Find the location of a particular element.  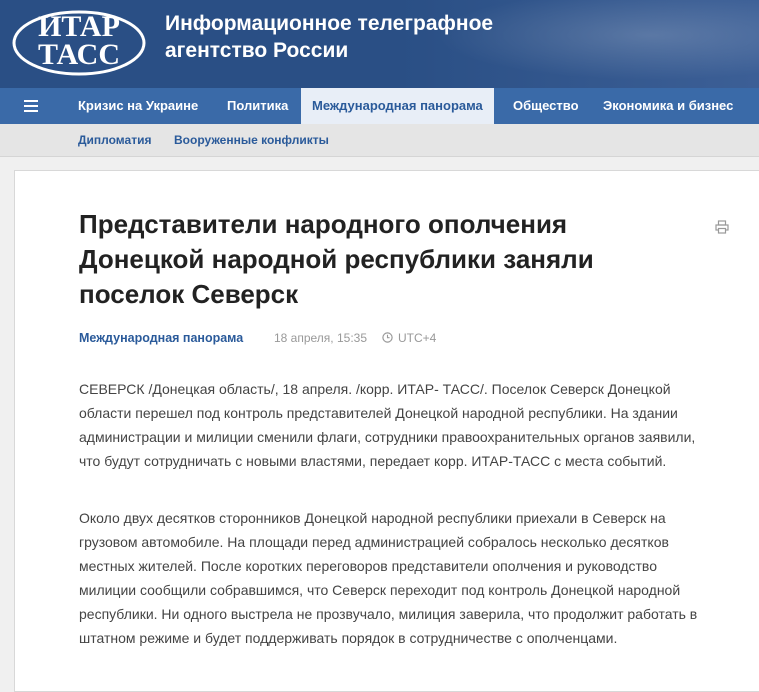

nav-item-ukraine-crisis: Кризис на Украине is located at coordinates (138, 106).